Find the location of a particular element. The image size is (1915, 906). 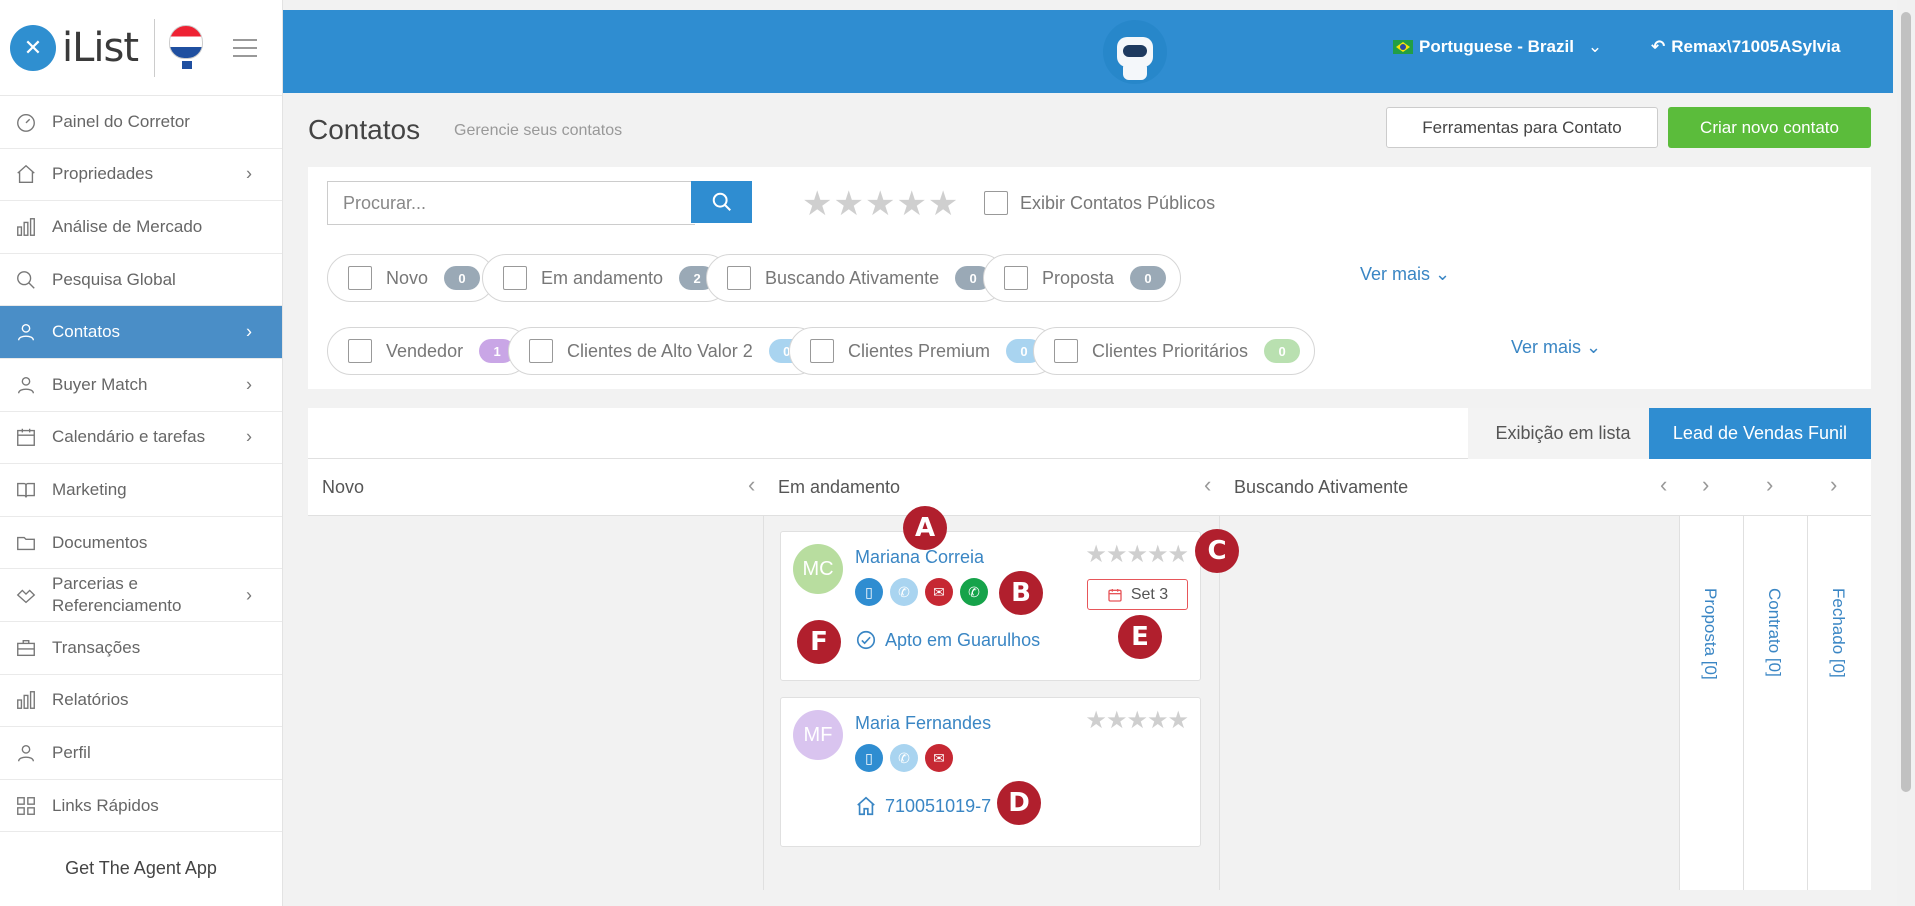

column-contrato: Contrato [0] is located at coordinates (1775, 703).